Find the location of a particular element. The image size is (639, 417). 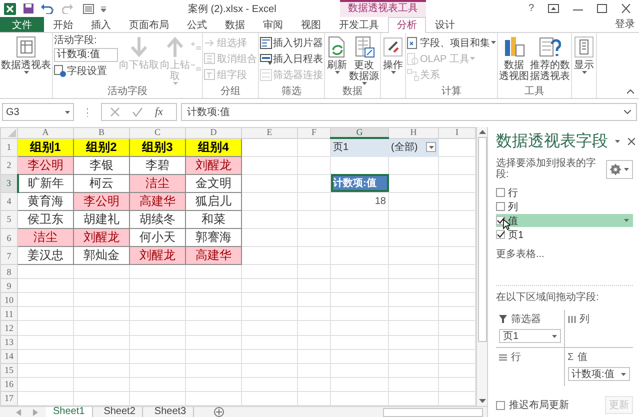

column-header: B is located at coordinates (102, 133).